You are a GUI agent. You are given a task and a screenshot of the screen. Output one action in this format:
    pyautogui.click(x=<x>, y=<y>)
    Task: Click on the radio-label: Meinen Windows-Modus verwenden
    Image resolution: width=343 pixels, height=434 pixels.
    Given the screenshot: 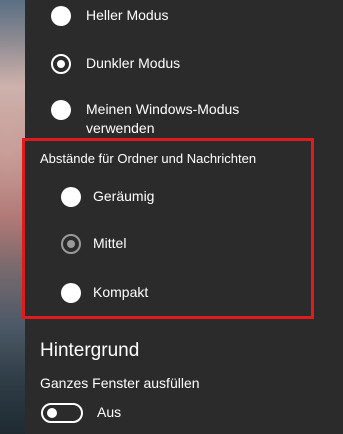 What is the action you would take?
    pyautogui.click(x=162, y=119)
    